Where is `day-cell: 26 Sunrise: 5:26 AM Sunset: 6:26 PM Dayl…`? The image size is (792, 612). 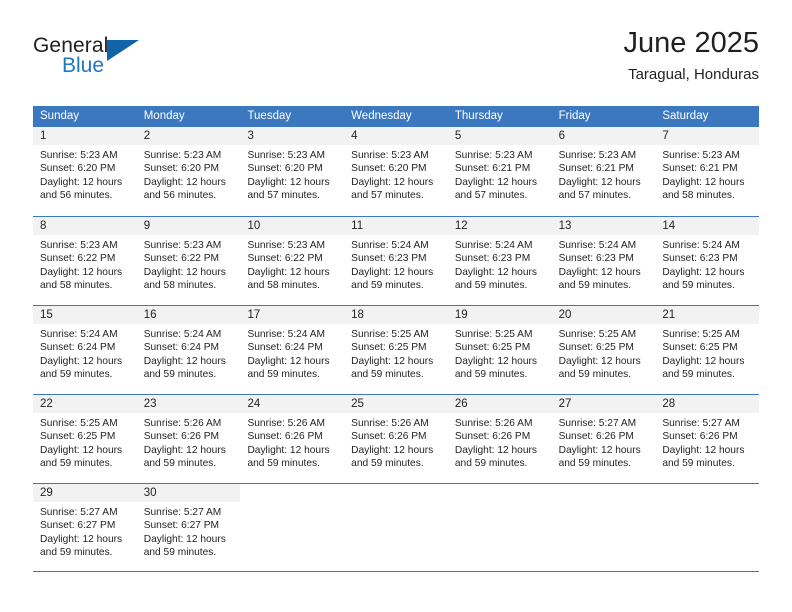
day-cell: 26 Sunrise: 5:26 AM Sunset: 6:26 PM Dayl… is located at coordinates (499, 439).